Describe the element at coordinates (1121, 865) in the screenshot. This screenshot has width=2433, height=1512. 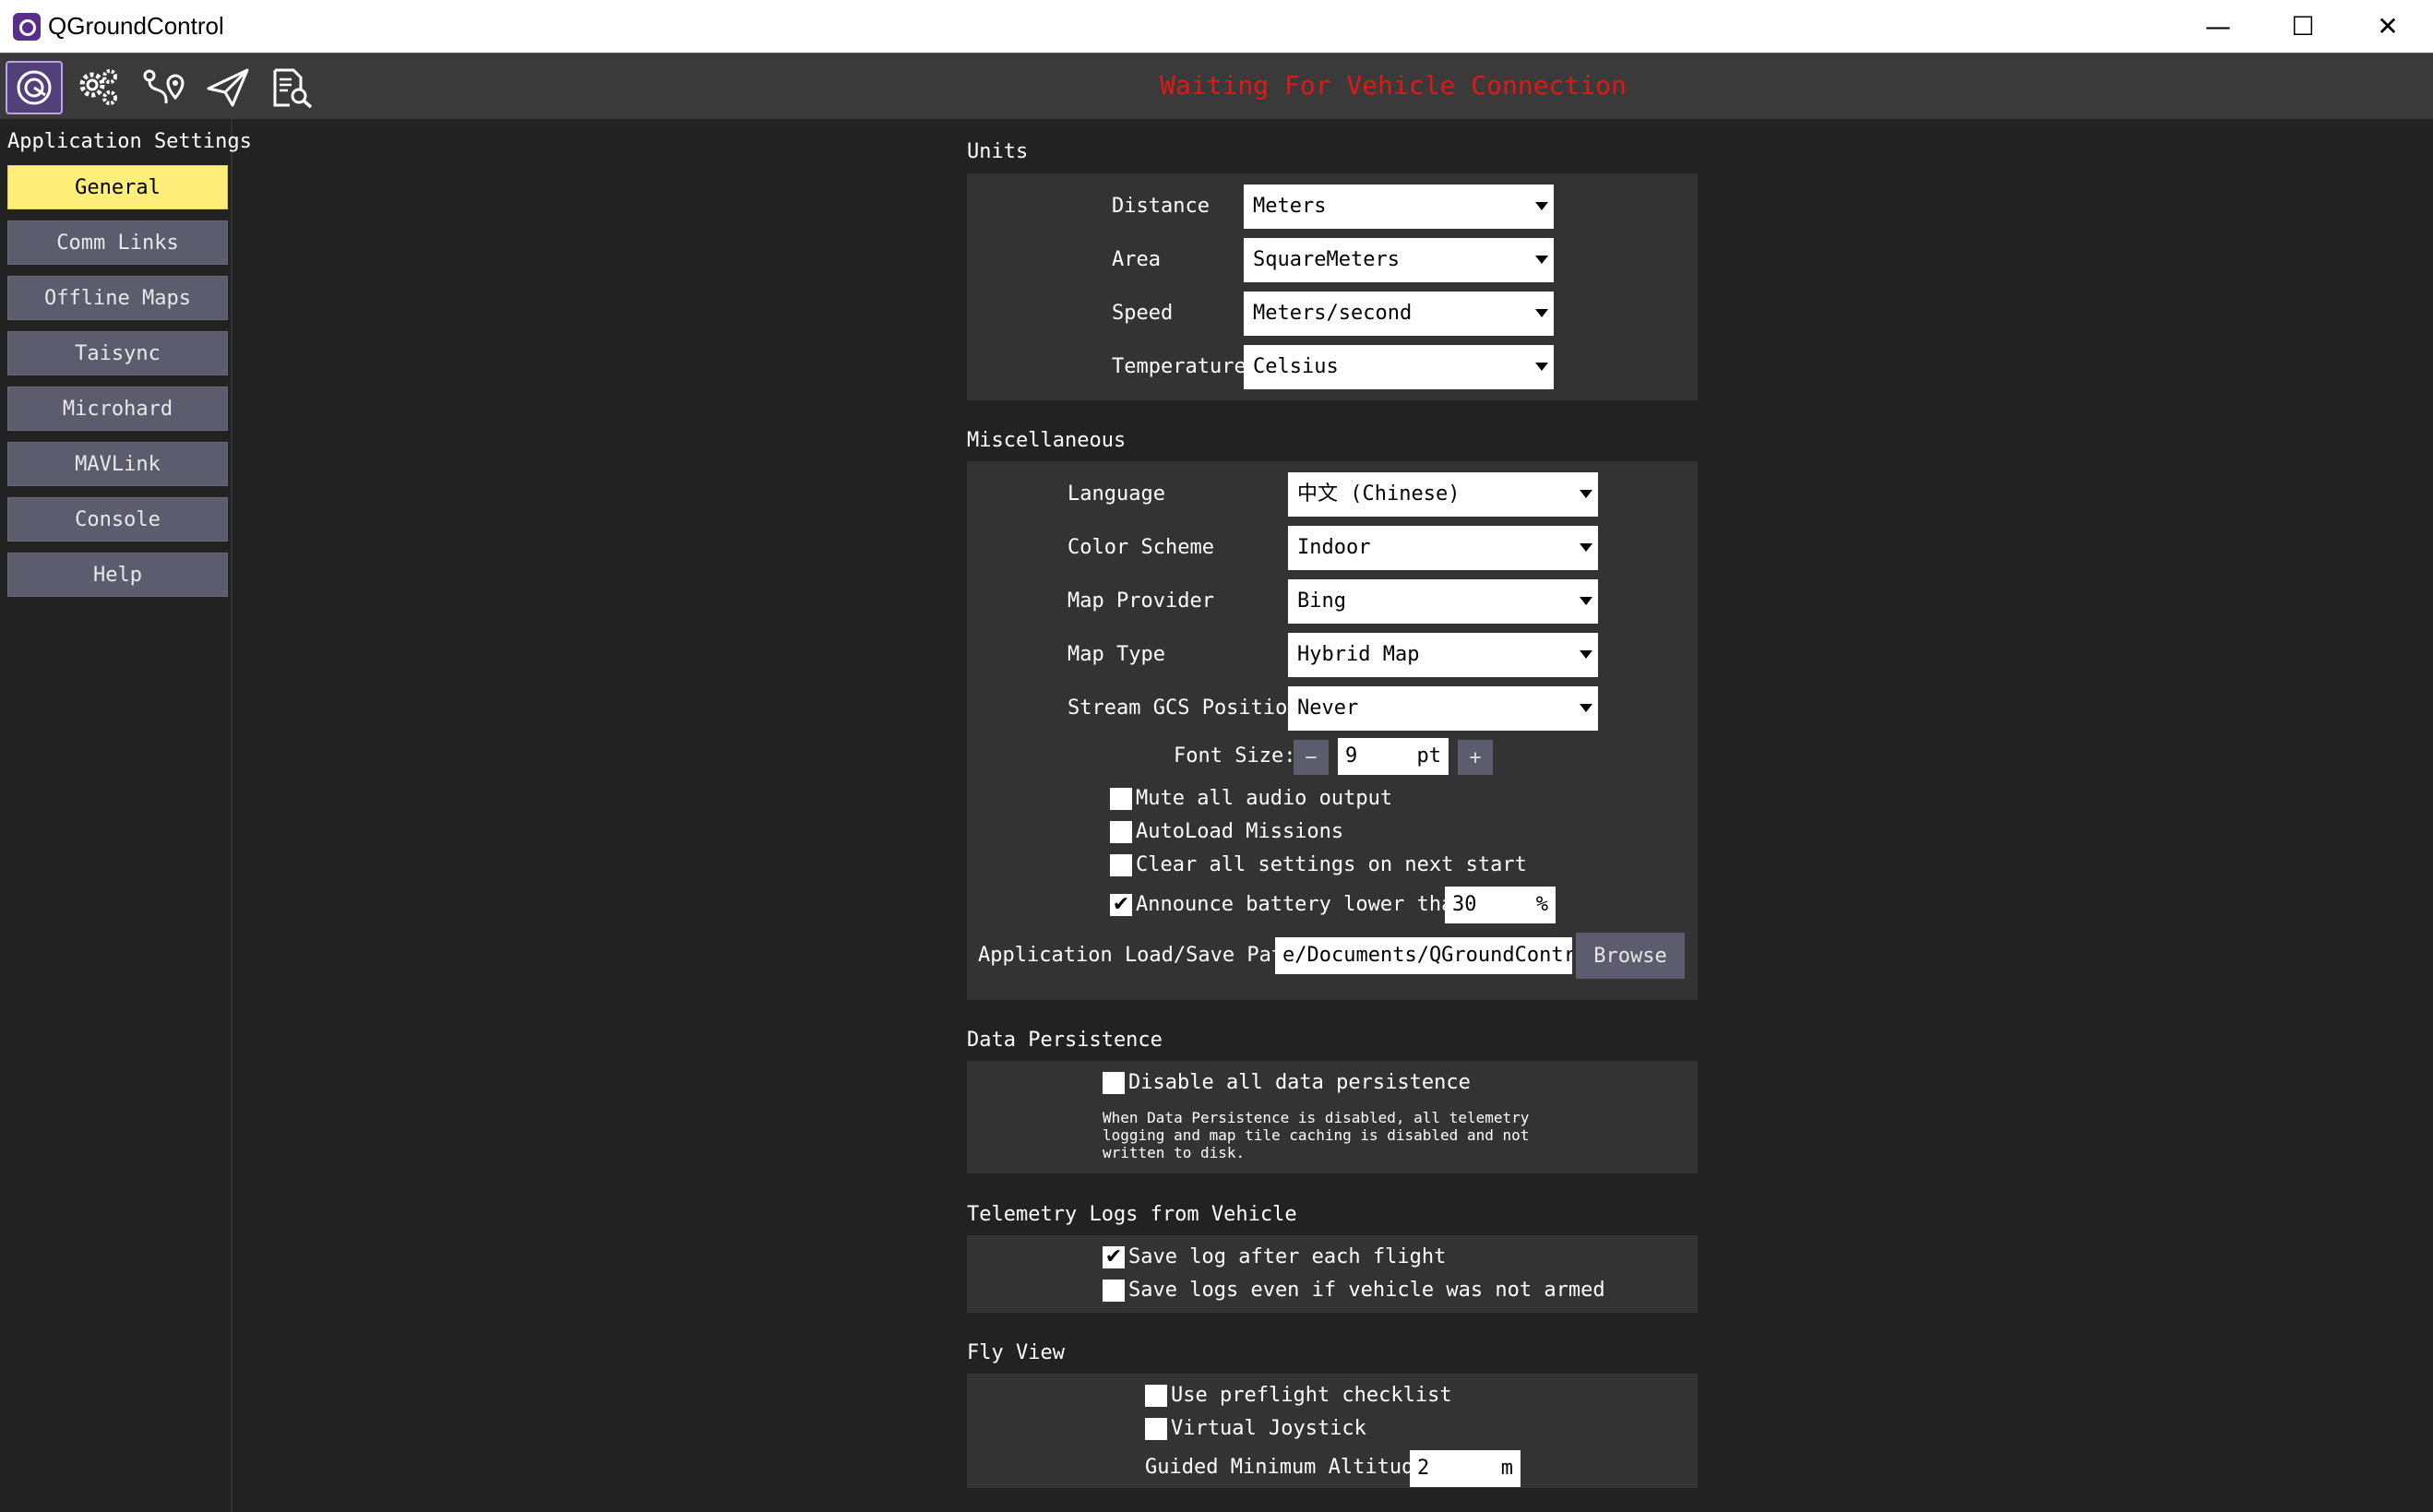
I see `clear-settings-checkbox` at that location.